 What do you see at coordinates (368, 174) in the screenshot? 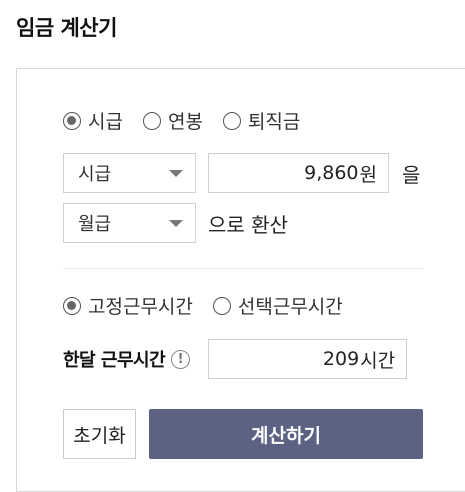
I see `amount-currency: 원` at bounding box center [368, 174].